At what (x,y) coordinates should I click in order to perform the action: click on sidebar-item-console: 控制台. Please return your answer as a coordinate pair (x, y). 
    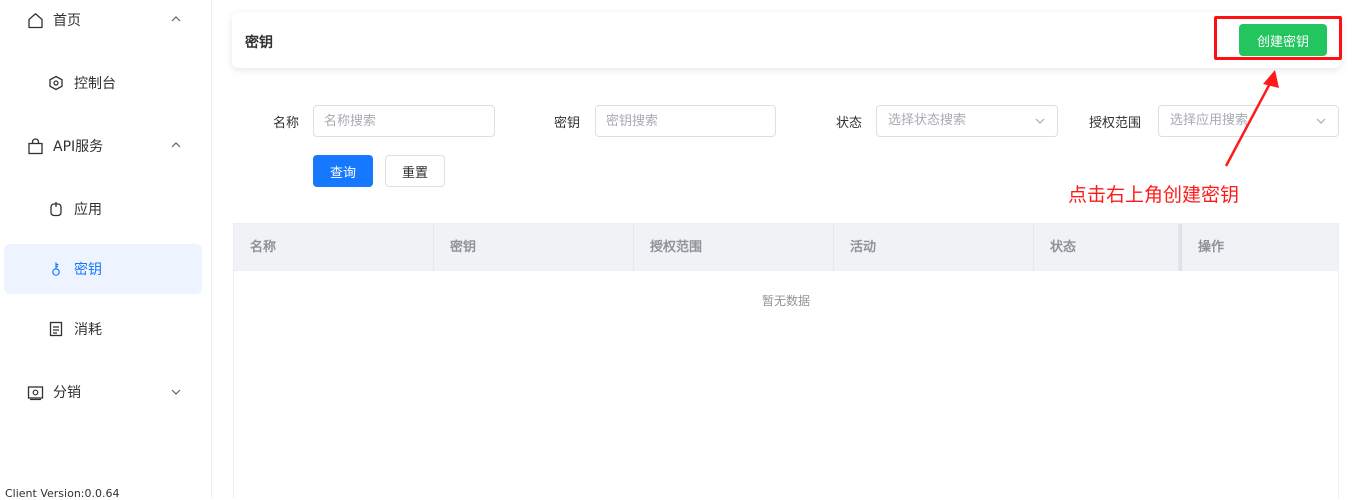
    Looking at the image, I should click on (81, 83).